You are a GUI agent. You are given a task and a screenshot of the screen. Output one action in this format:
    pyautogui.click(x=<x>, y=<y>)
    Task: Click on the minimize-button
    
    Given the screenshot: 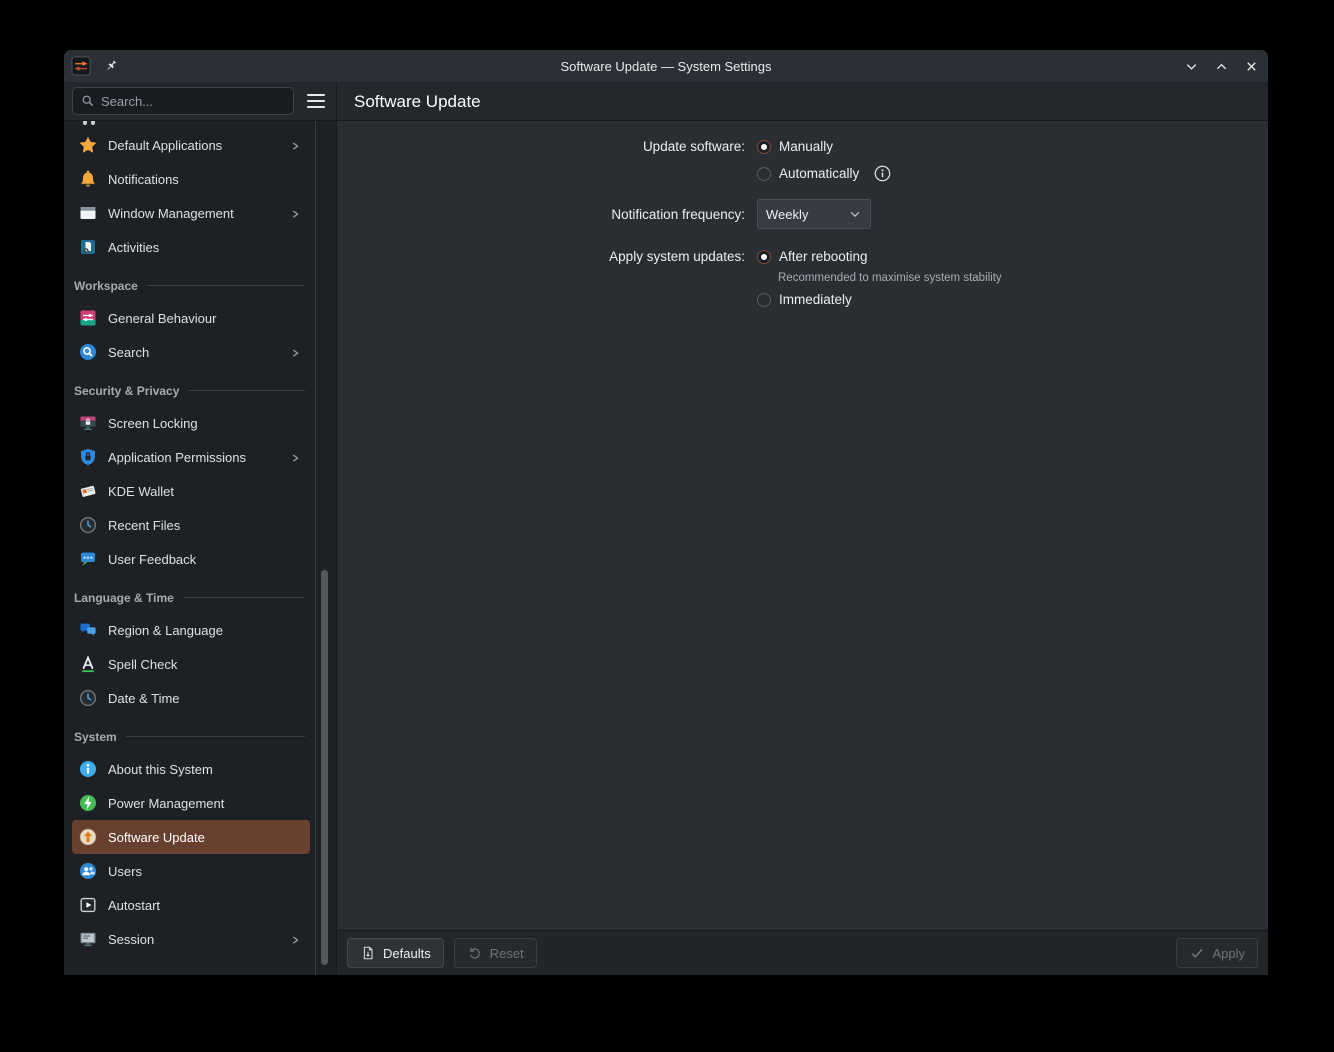 What is the action you would take?
    pyautogui.click(x=1191, y=66)
    